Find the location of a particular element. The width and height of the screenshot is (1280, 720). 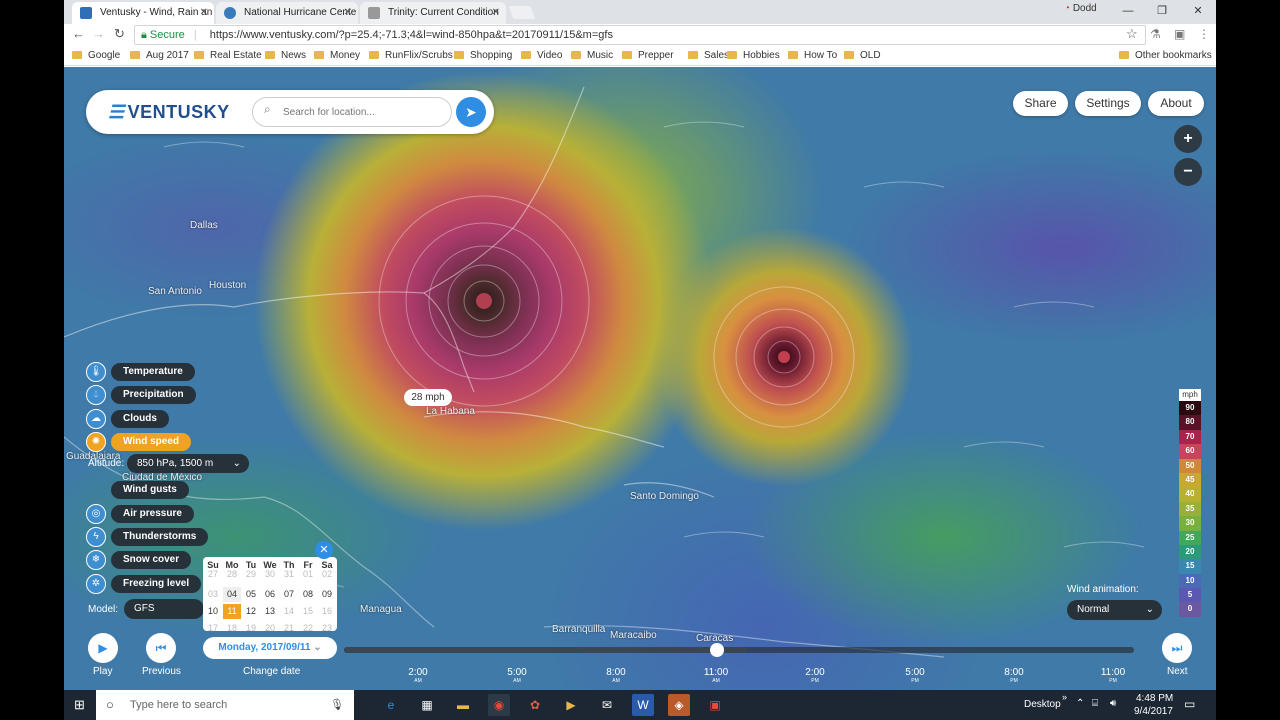

reload-icon: ↻ is located at coordinates (119, 34).